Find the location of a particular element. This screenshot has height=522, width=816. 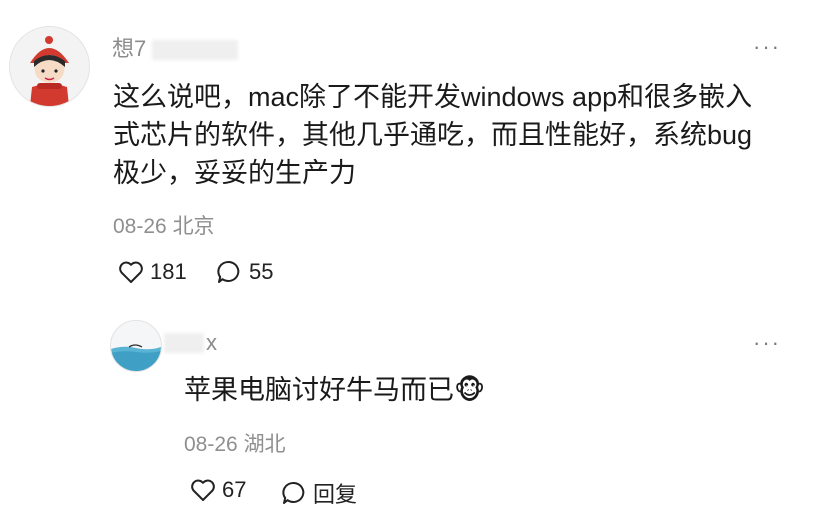

comment-date: 08-26 is located at coordinates (140, 226).